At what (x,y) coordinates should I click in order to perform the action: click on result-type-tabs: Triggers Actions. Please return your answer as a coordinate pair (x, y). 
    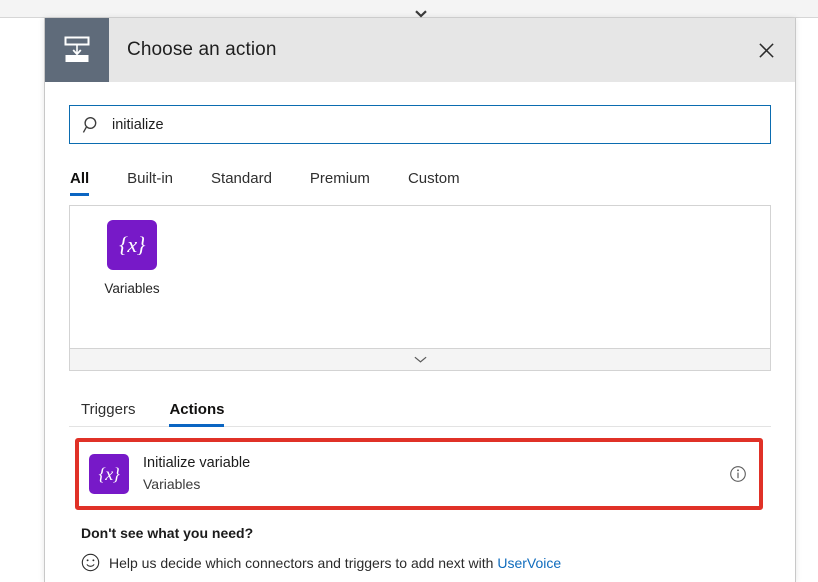
    Looking at the image, I should click on (420, 409).